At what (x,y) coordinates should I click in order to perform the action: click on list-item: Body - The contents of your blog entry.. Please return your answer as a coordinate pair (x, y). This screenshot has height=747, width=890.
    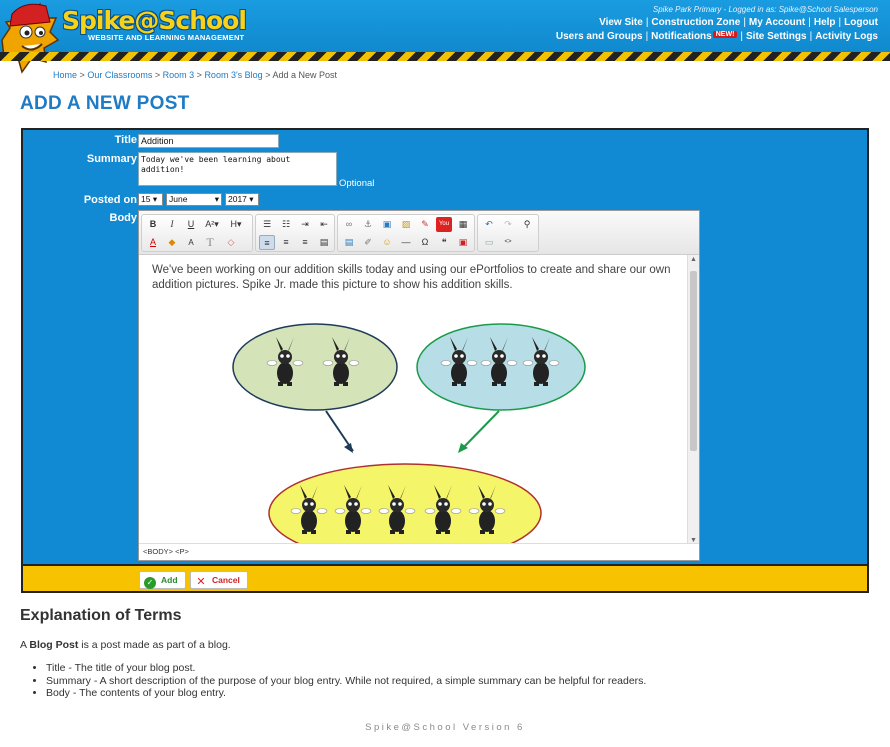
    Looking at the image, I should click on (346, 693).